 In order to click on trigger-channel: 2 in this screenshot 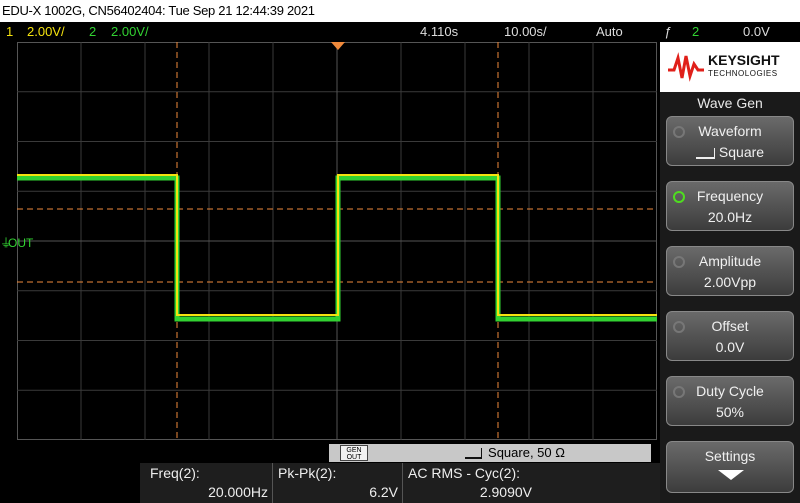, I will do `click(695, 31)`.